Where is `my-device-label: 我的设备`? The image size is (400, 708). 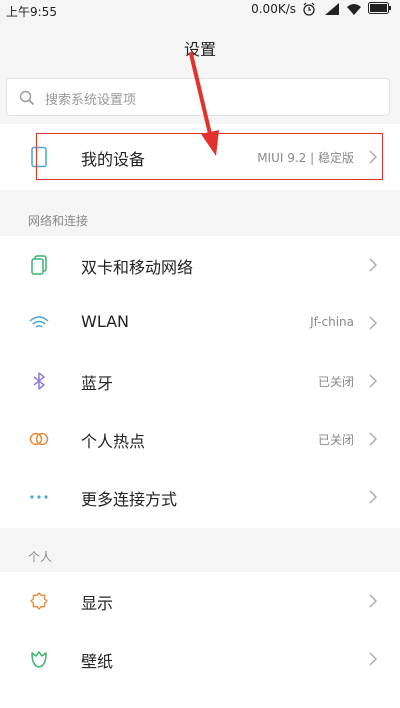 my-device-label: 我的设备 is located at coordinates (113, 159).